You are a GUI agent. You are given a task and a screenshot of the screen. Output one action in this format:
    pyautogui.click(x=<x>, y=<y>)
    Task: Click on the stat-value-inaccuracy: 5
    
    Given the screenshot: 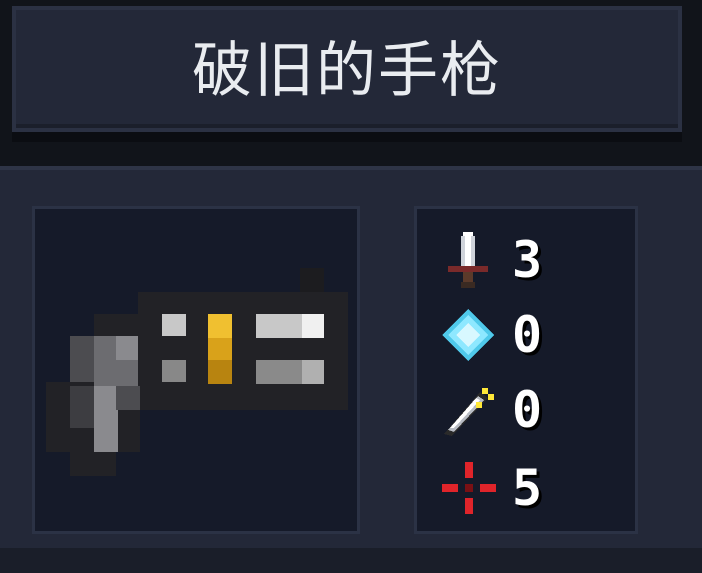 What is the action you would take?
    pyautogui.click(x=527, y=488)
    